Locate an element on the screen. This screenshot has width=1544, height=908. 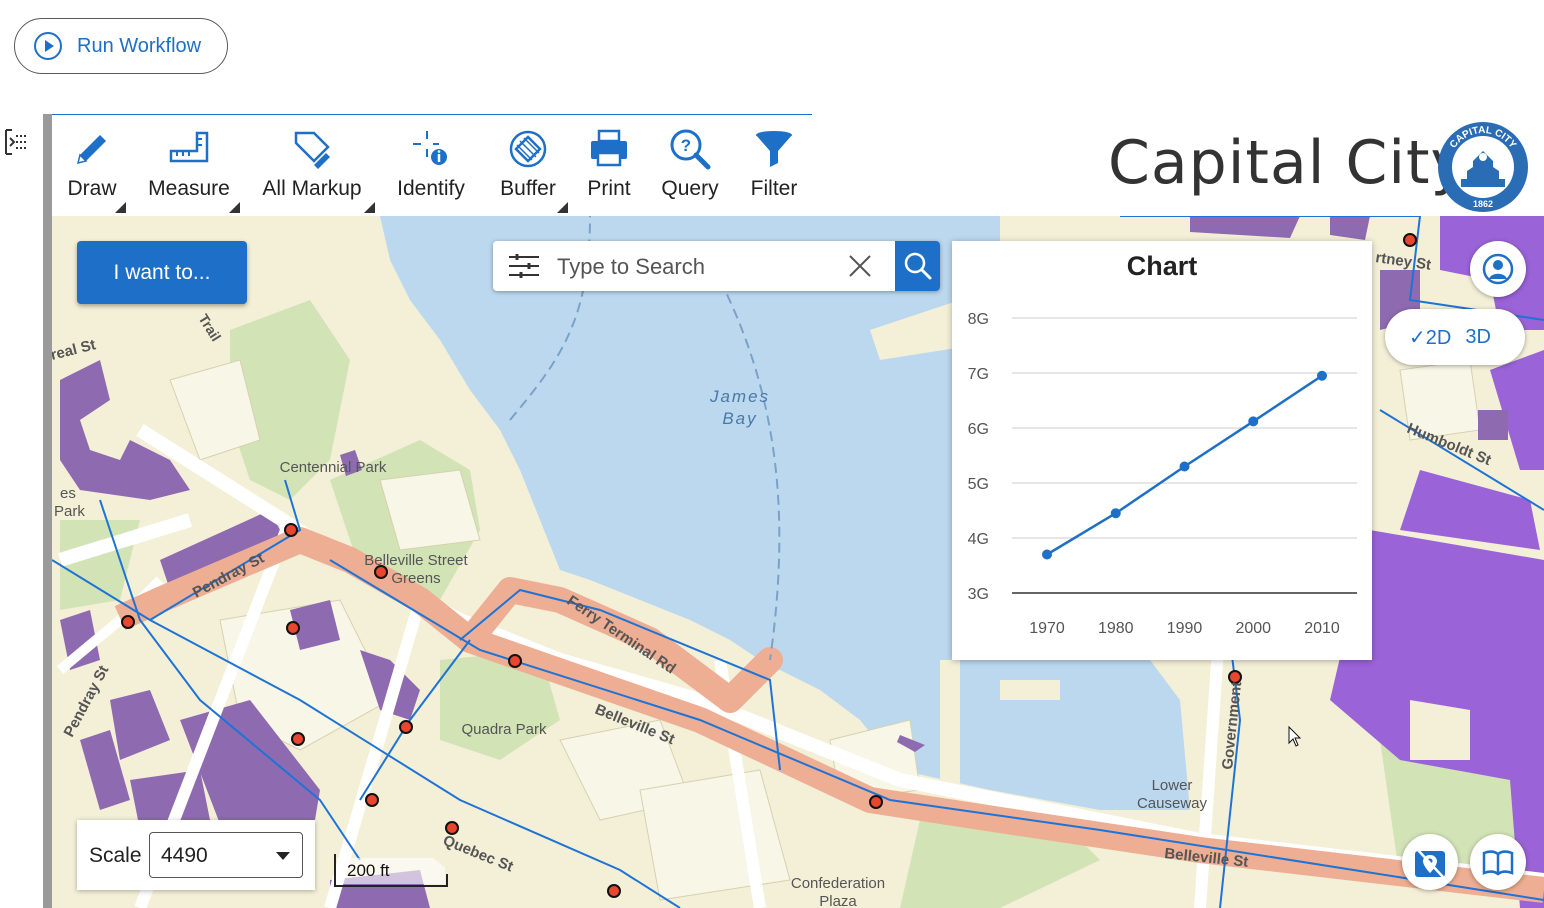
scale-select: 4490 is located at coordinates (226, 855).